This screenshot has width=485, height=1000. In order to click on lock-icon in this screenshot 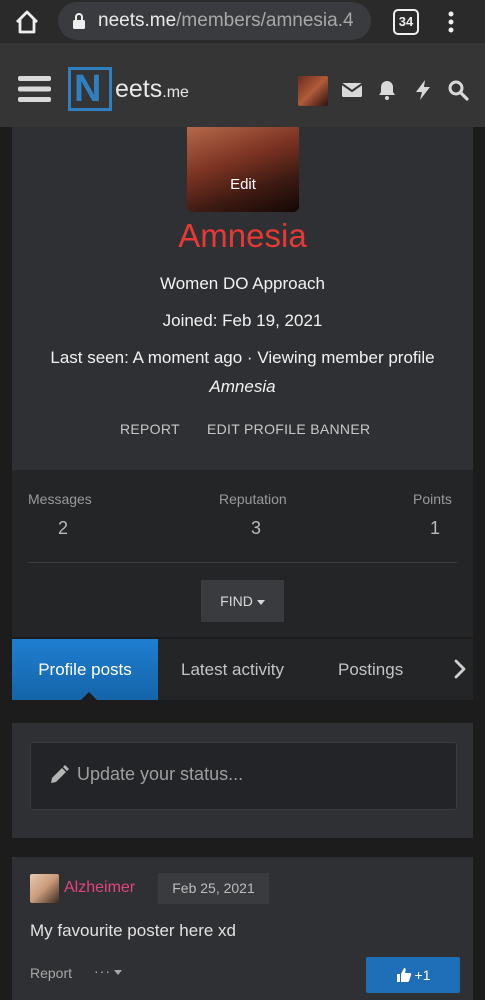, I will do `click(79, 21)`.